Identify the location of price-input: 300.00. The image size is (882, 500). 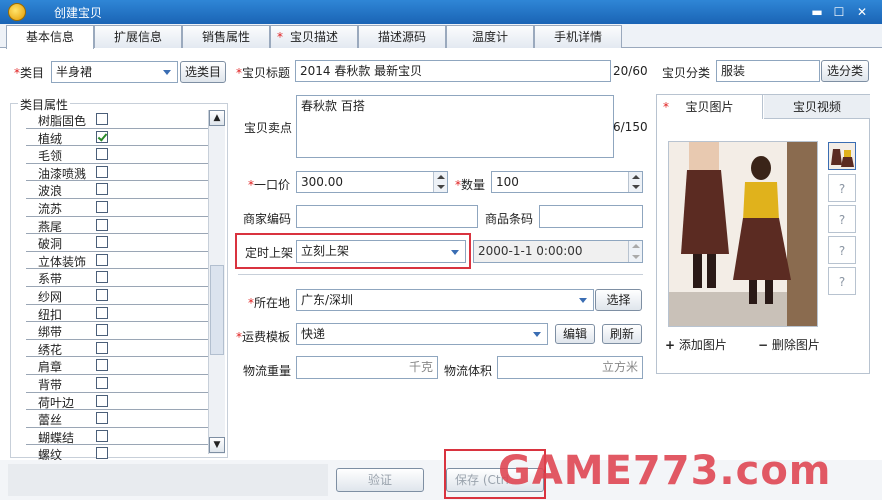
(372, 182).